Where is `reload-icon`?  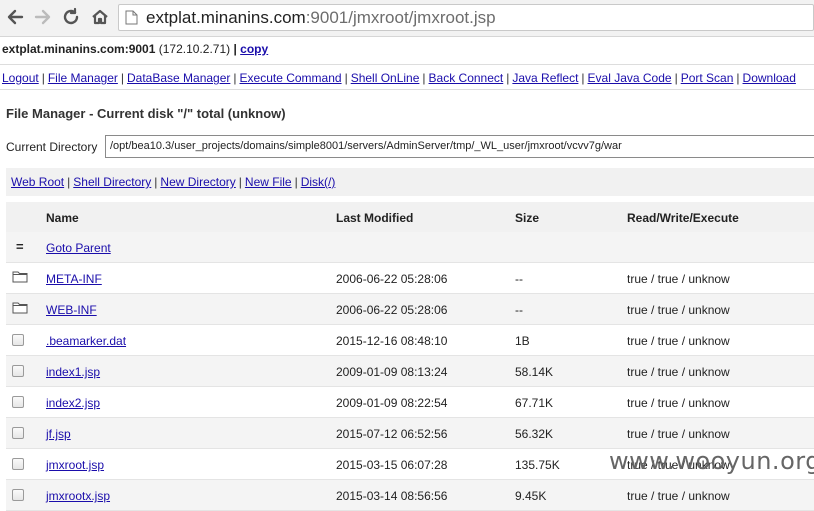
reload-icon is located at coordinates (71, 17).